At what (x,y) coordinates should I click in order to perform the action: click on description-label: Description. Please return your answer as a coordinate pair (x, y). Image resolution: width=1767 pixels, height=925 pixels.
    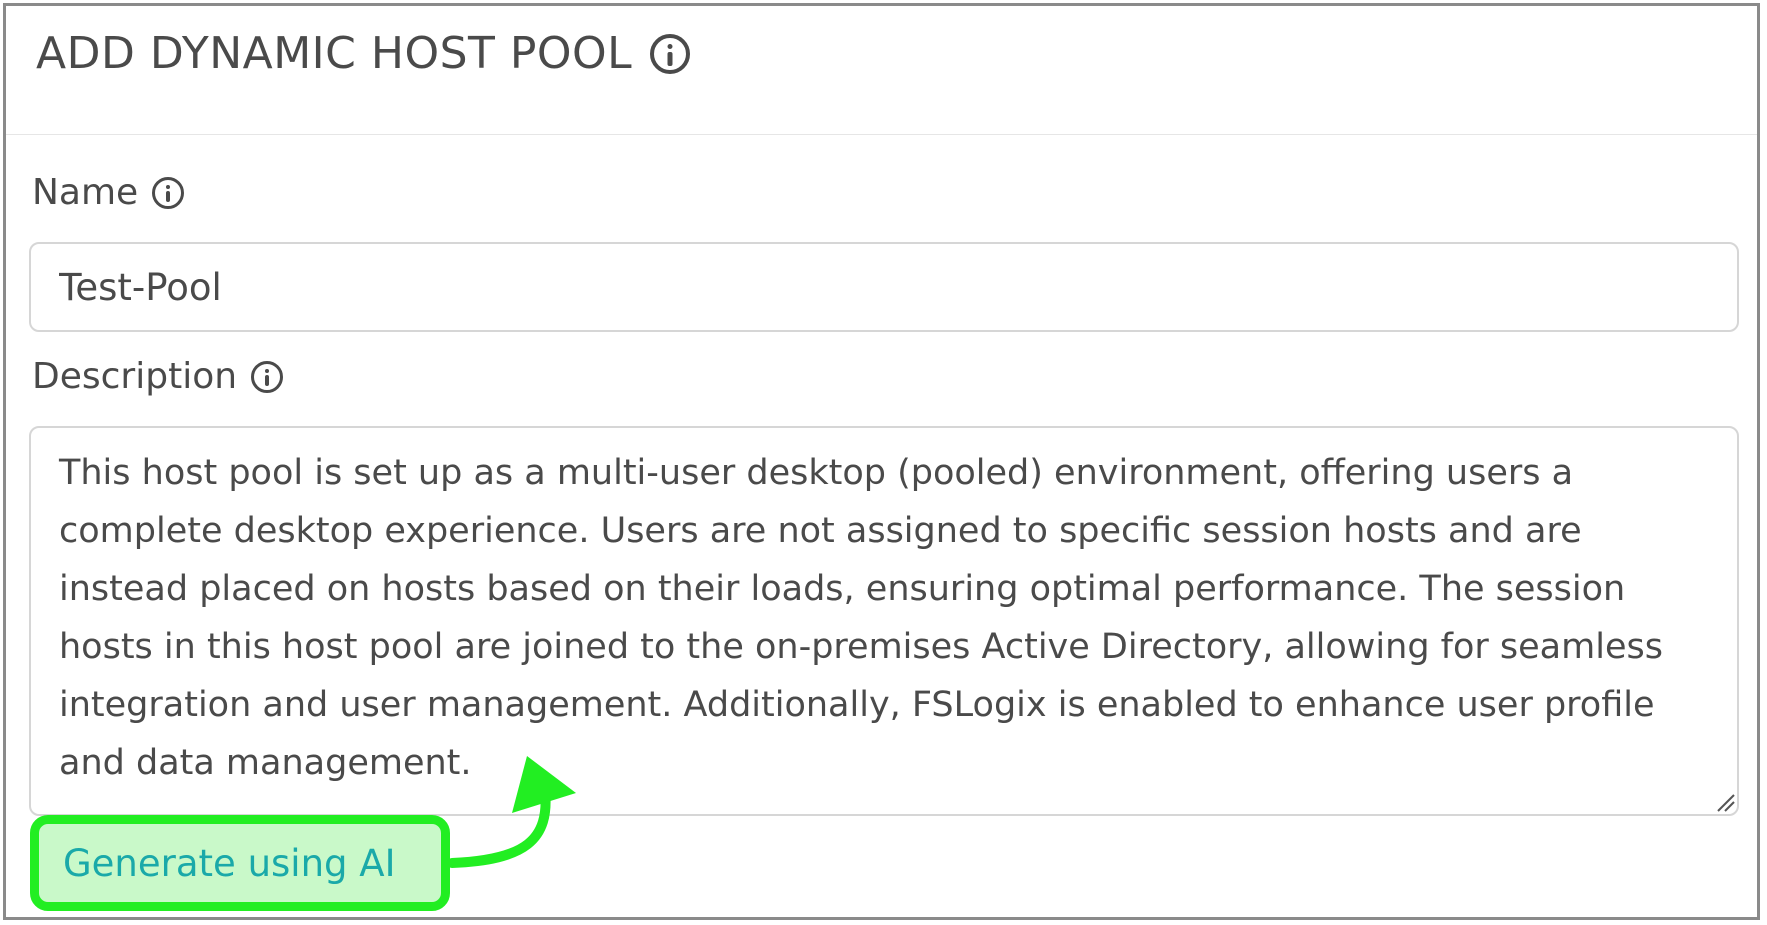
    Looking at the image, I should click on (135, 376).